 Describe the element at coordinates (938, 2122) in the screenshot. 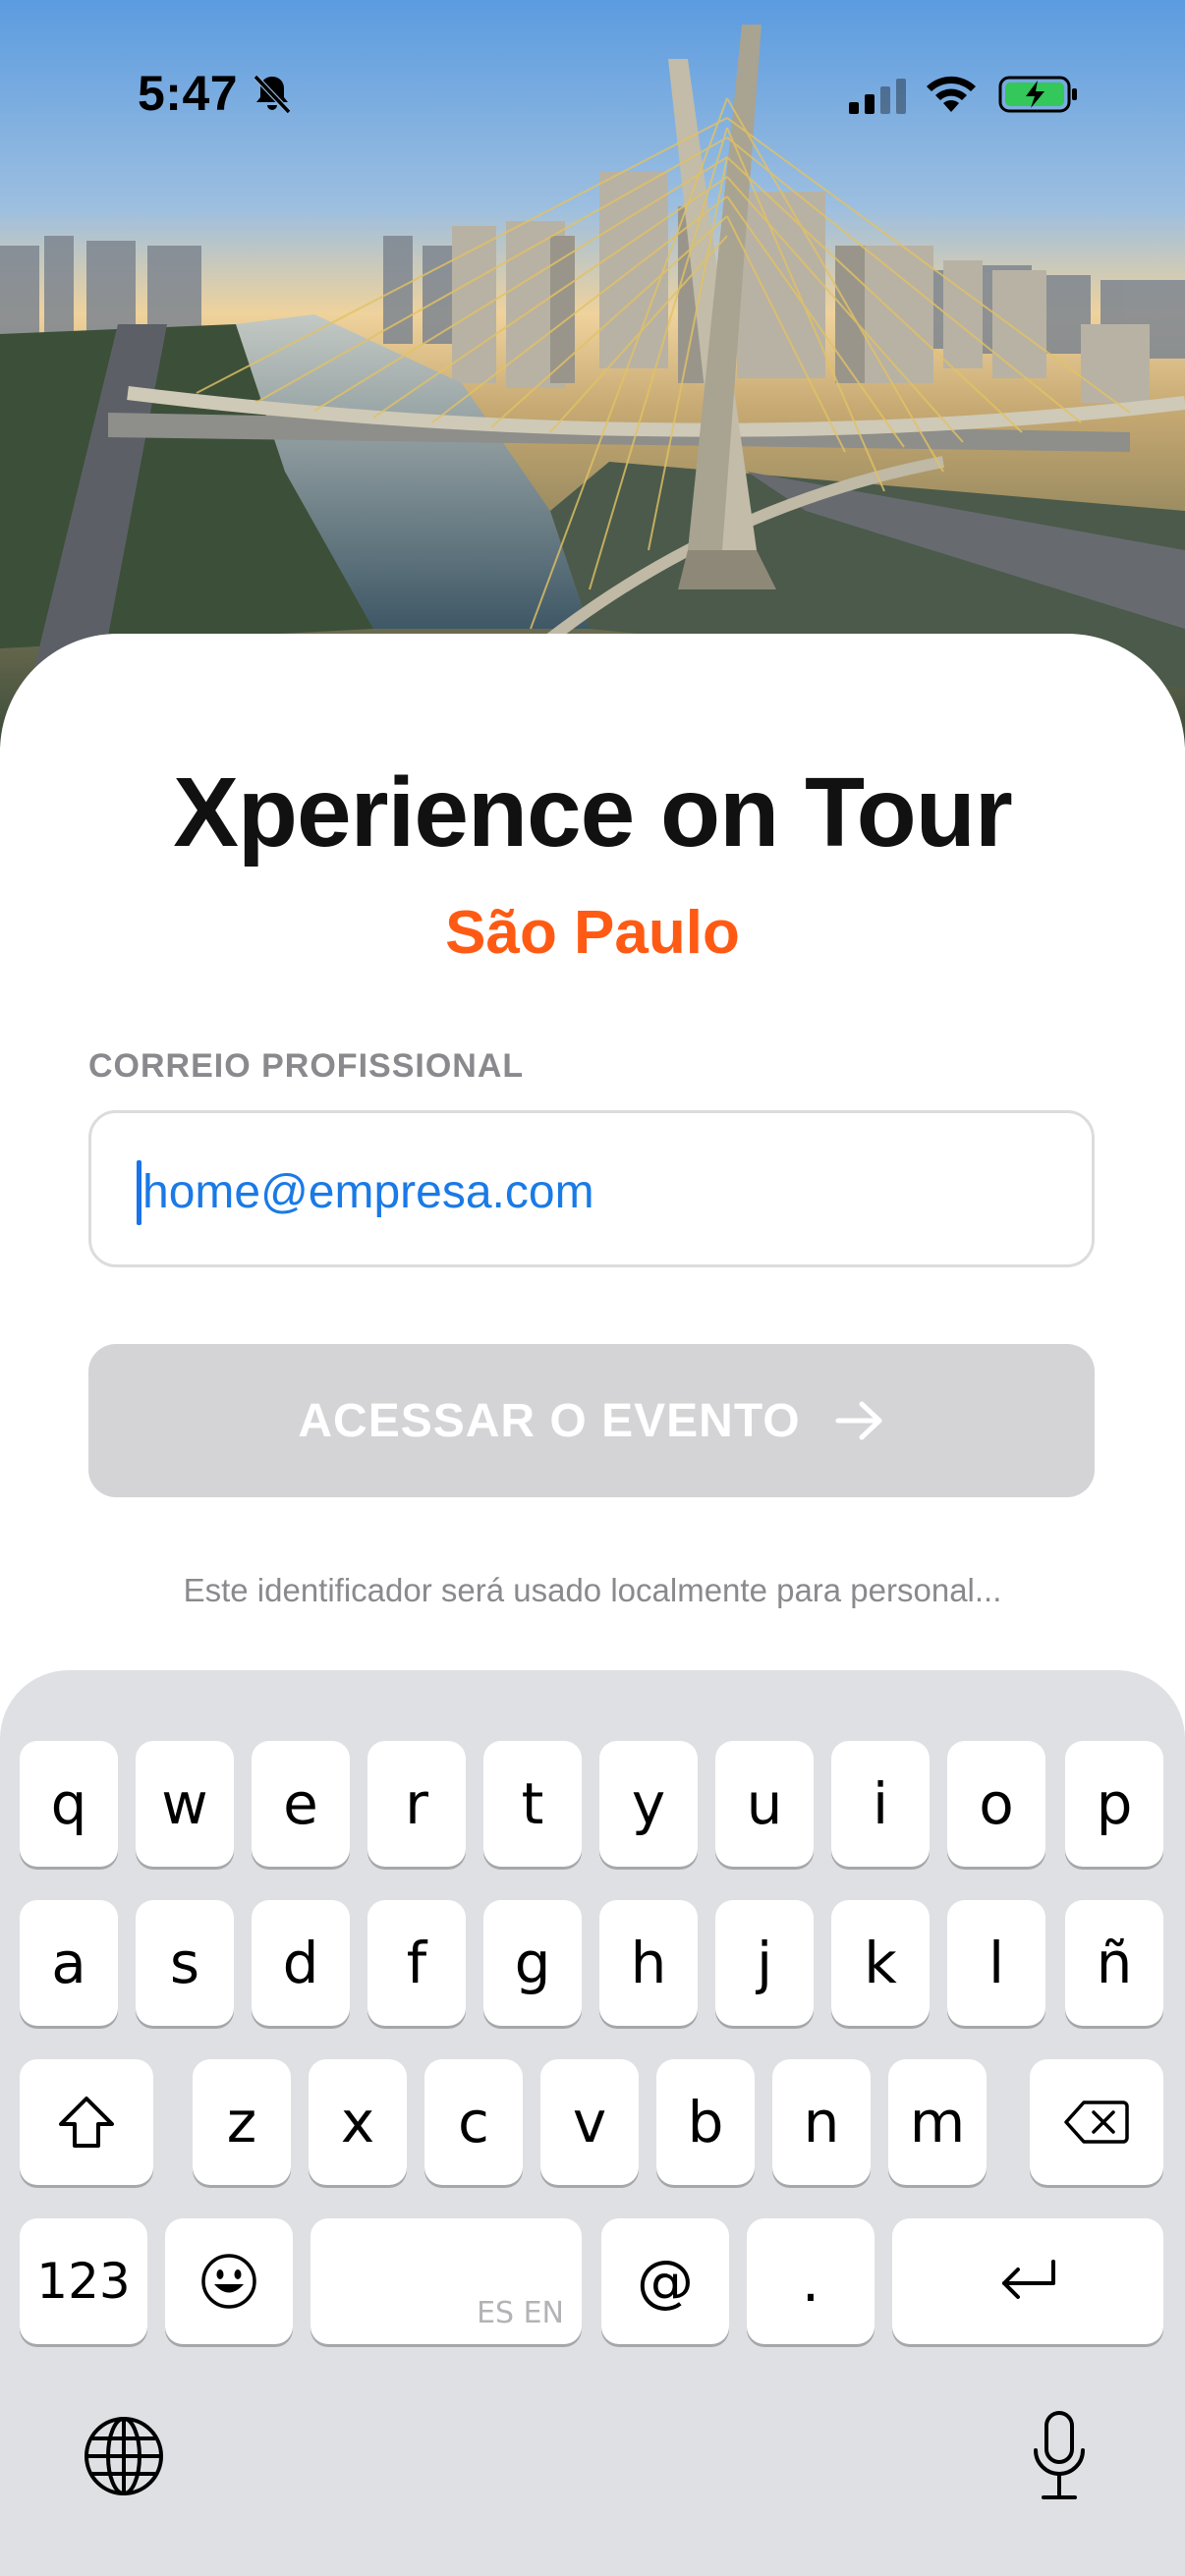

I see `key-m: m` at that location.